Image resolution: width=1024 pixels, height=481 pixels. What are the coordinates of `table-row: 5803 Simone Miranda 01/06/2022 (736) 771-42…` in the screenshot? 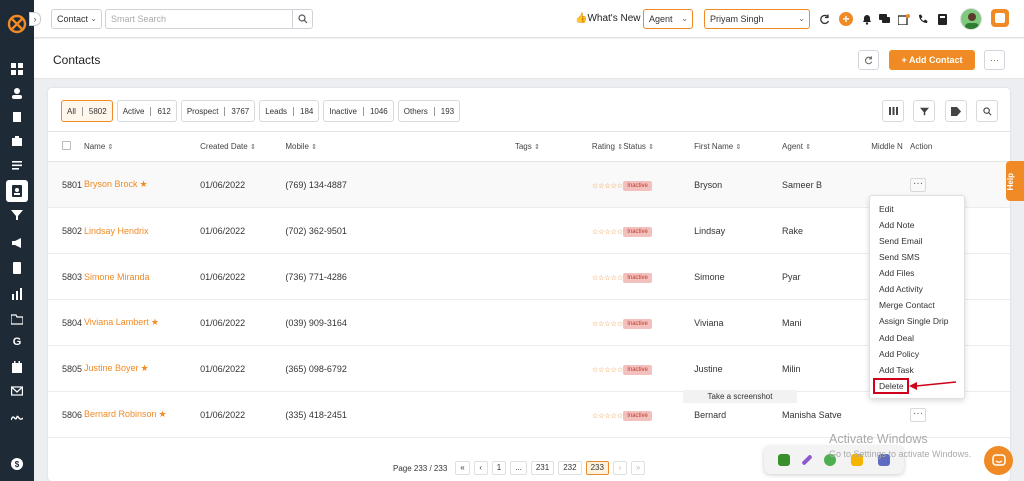 It's located at (529, 276).